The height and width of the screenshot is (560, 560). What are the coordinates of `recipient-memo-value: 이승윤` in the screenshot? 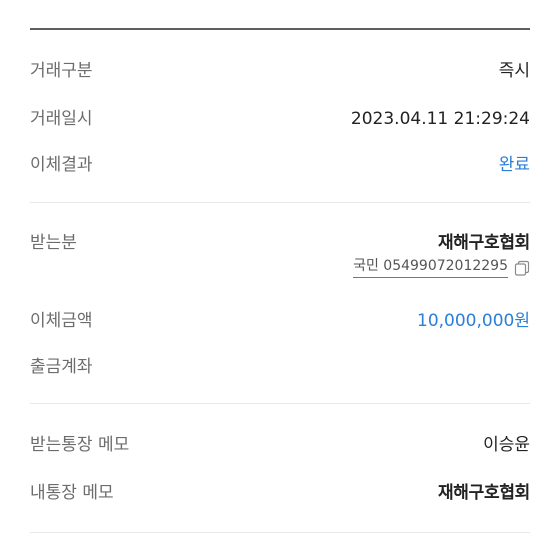 It's located at (506, 445).